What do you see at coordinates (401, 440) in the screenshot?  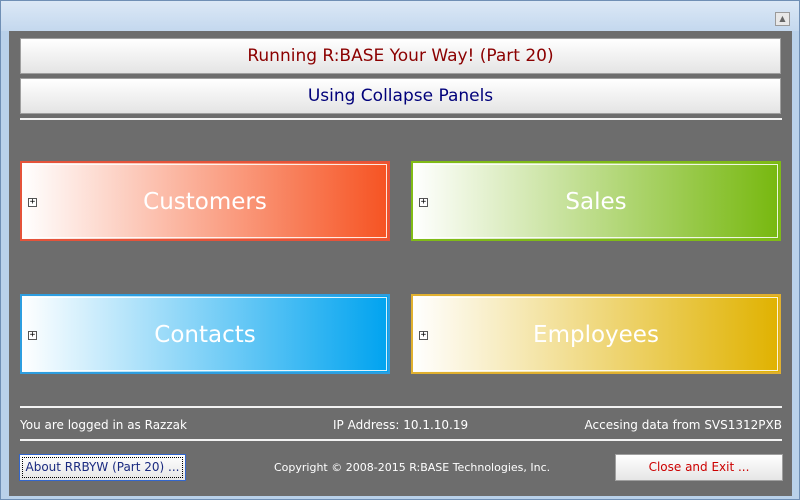 I see `divider-status-bottom` at bounding box center [401, 440].